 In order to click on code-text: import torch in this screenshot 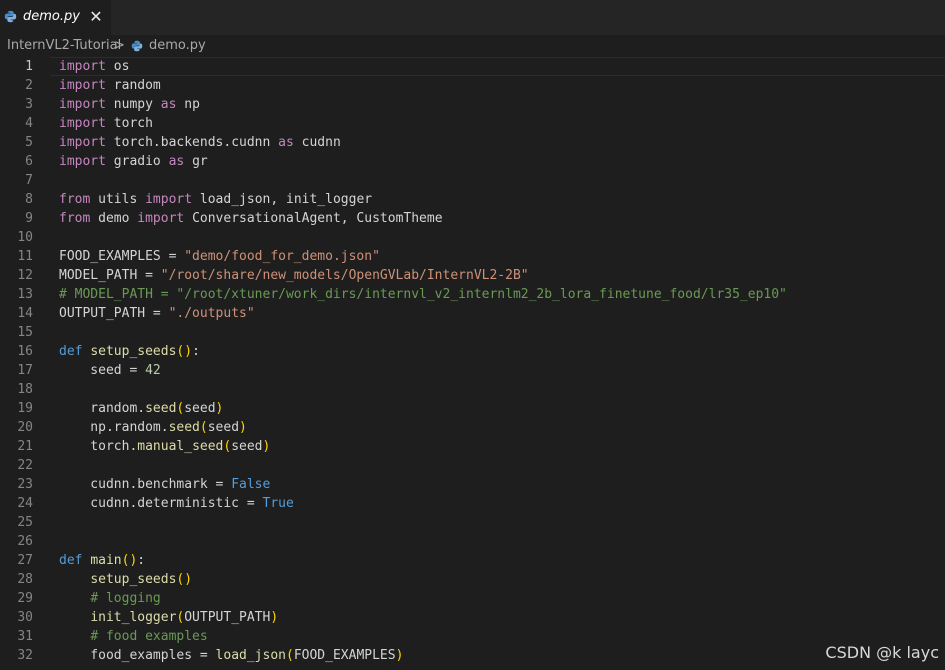, I will do `click(106, 123)`.